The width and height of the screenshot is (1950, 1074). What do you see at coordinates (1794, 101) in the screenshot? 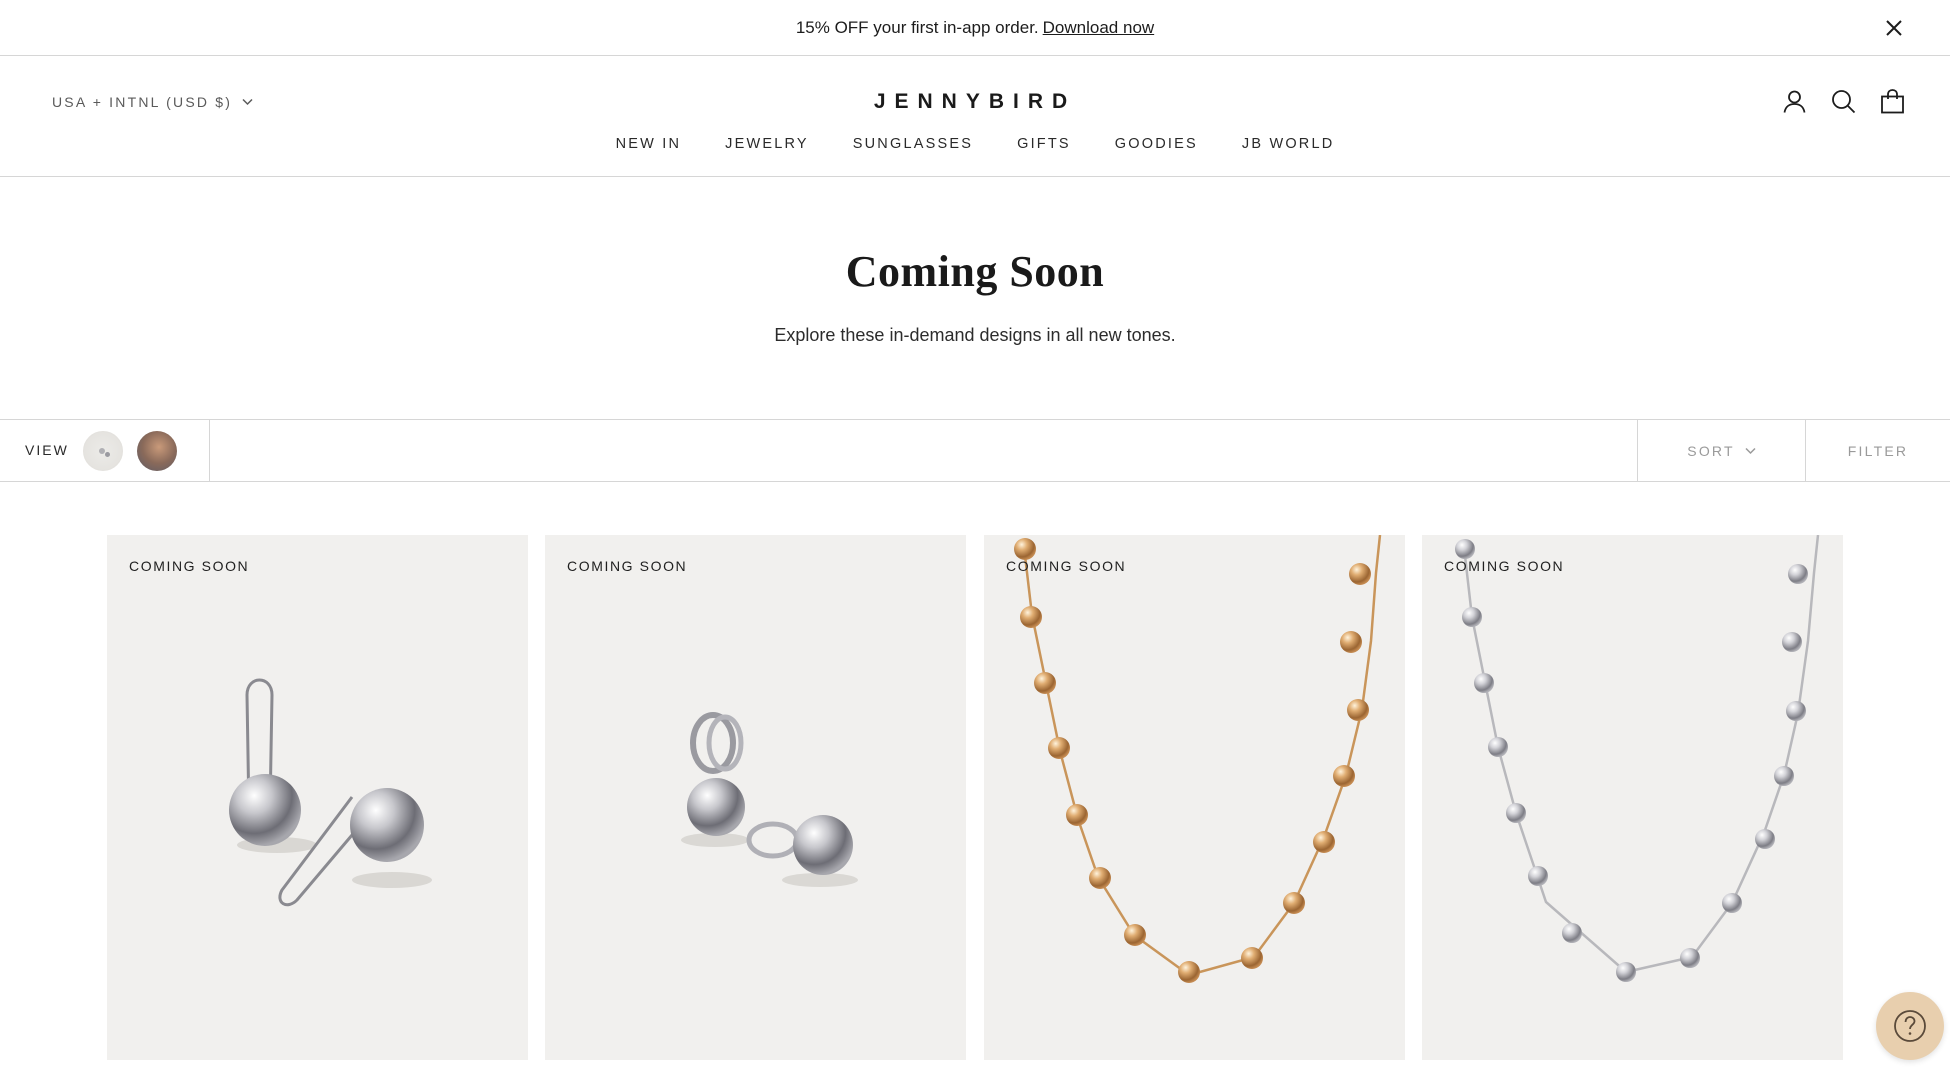
I see `account-icon` at bounding box center [1794, 101].